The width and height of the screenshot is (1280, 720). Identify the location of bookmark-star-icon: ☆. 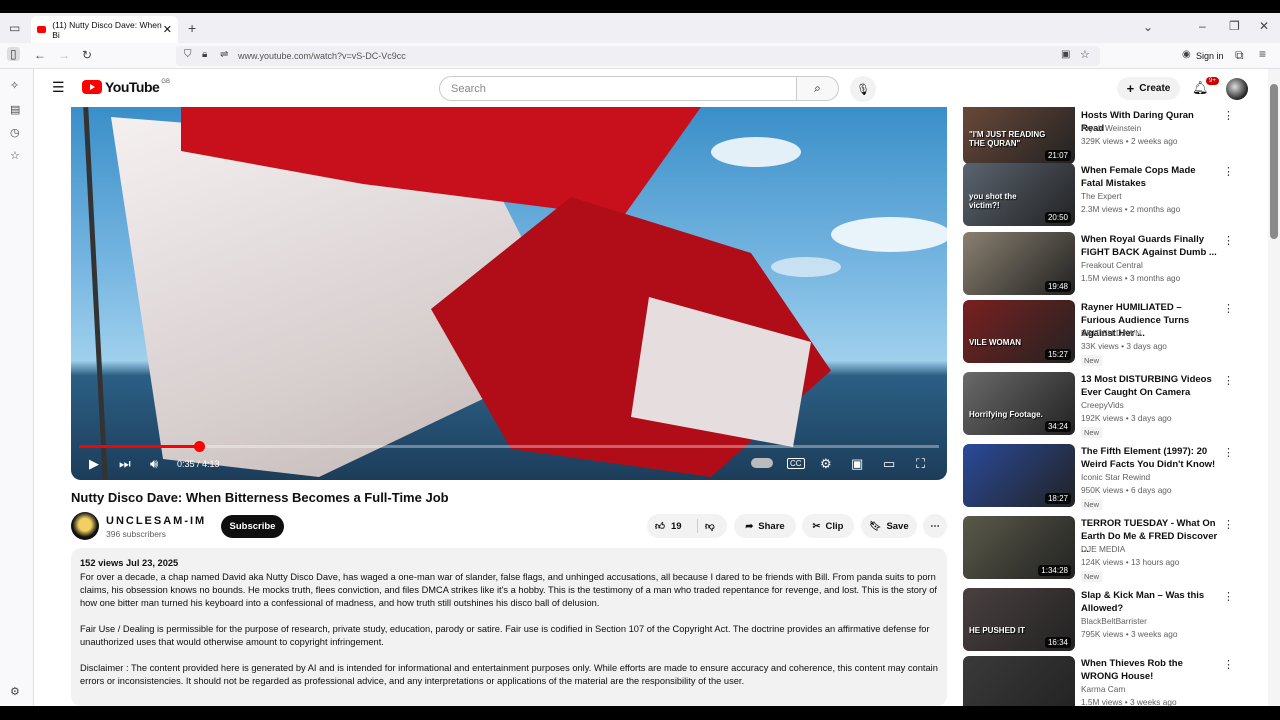
(1085, 54).